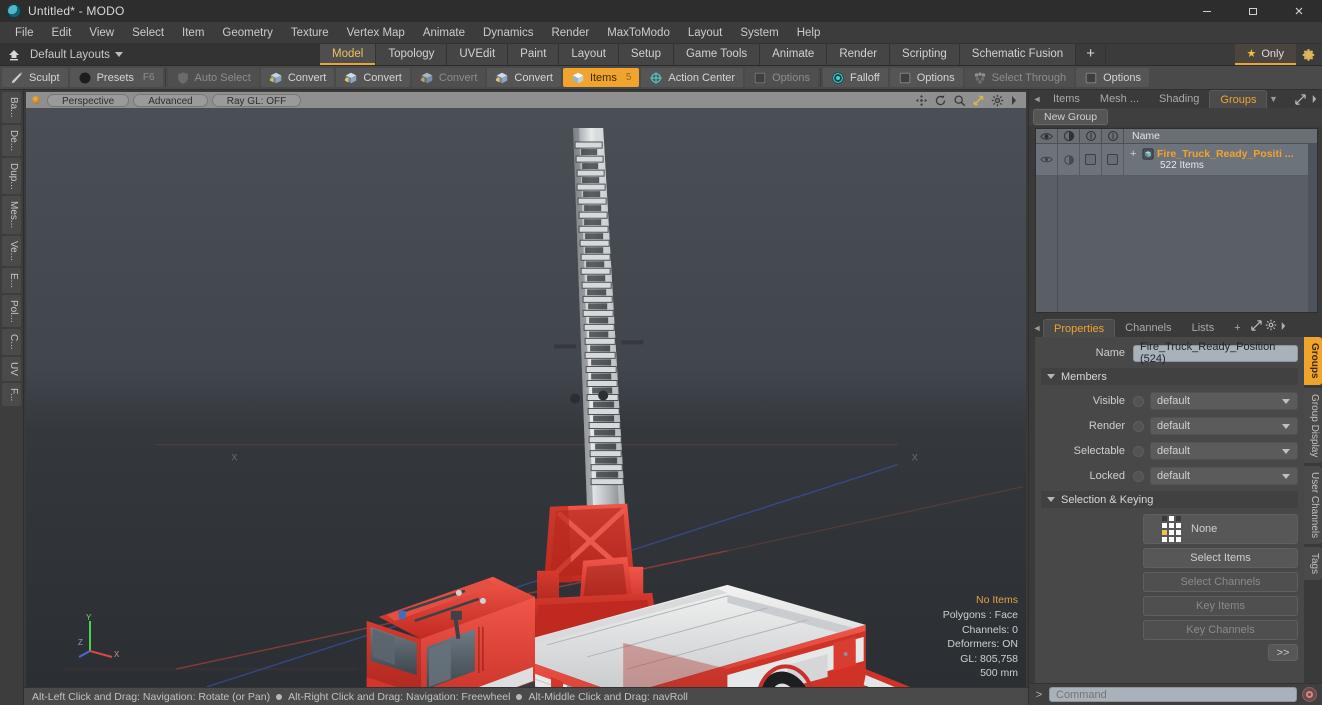  What do you see at coordinates (1220, 582) in the screenshot?
I see `select-channels-button: Select Channels` at bounding box center [1220, 582].